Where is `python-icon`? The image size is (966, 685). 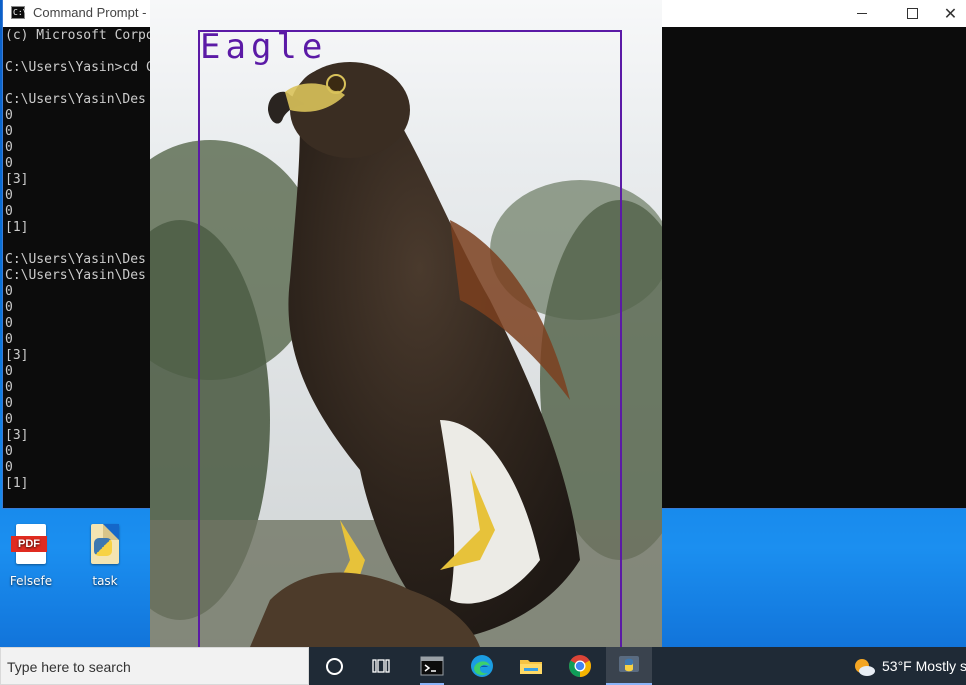 python-icon is located at coordinates (629, 664).